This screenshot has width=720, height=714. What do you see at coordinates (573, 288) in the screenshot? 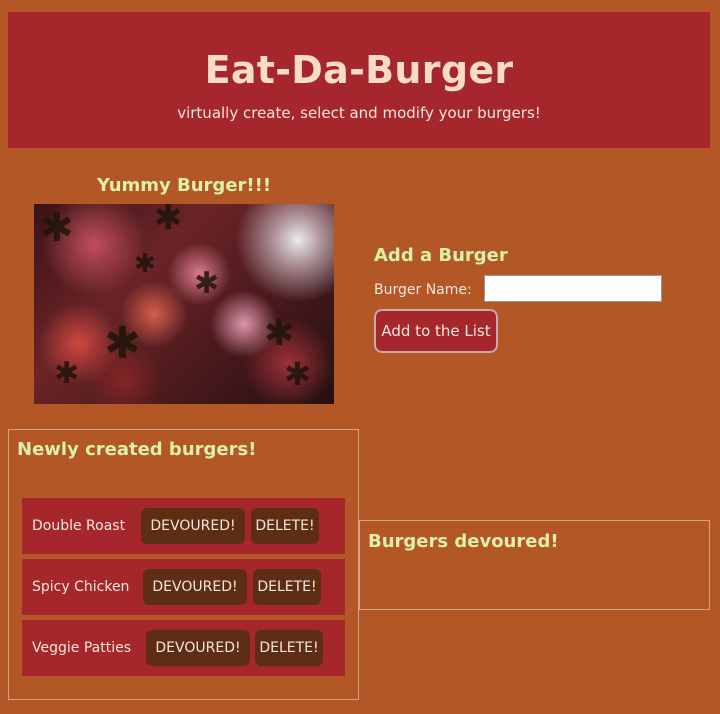
I see `burger-name-input` at bounding box center [573, 288].